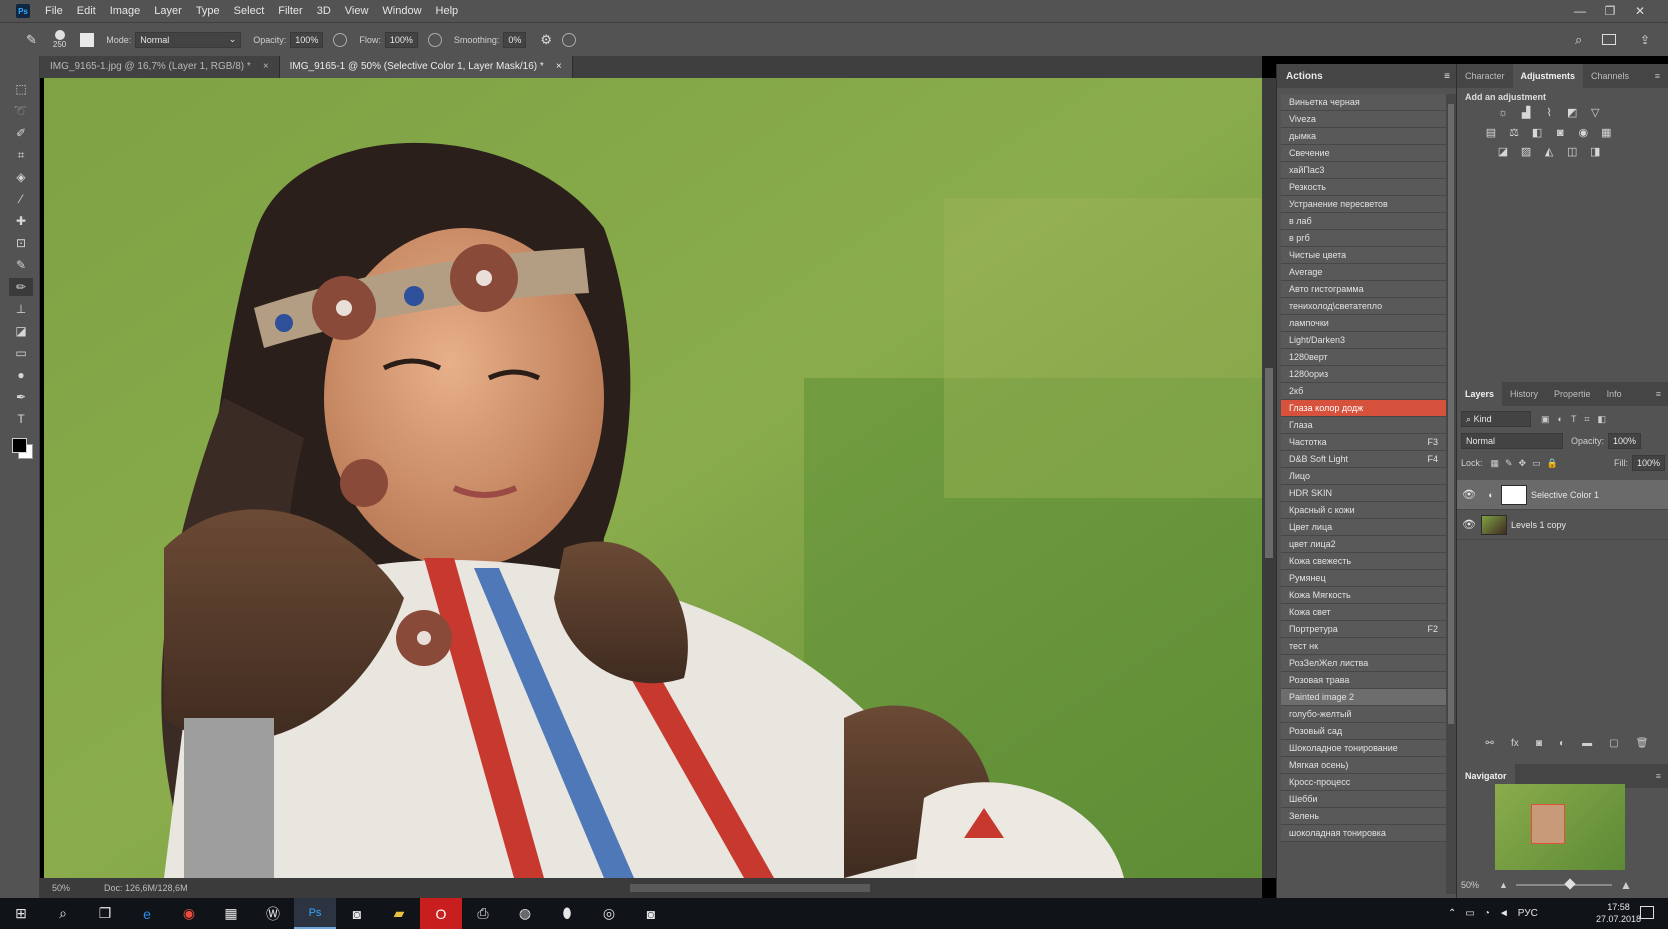 This screenshot has height=929, width=1668. Describe the element at coordinates (1609, 39) in the screenshot. I see `workspace-icon` at that location.